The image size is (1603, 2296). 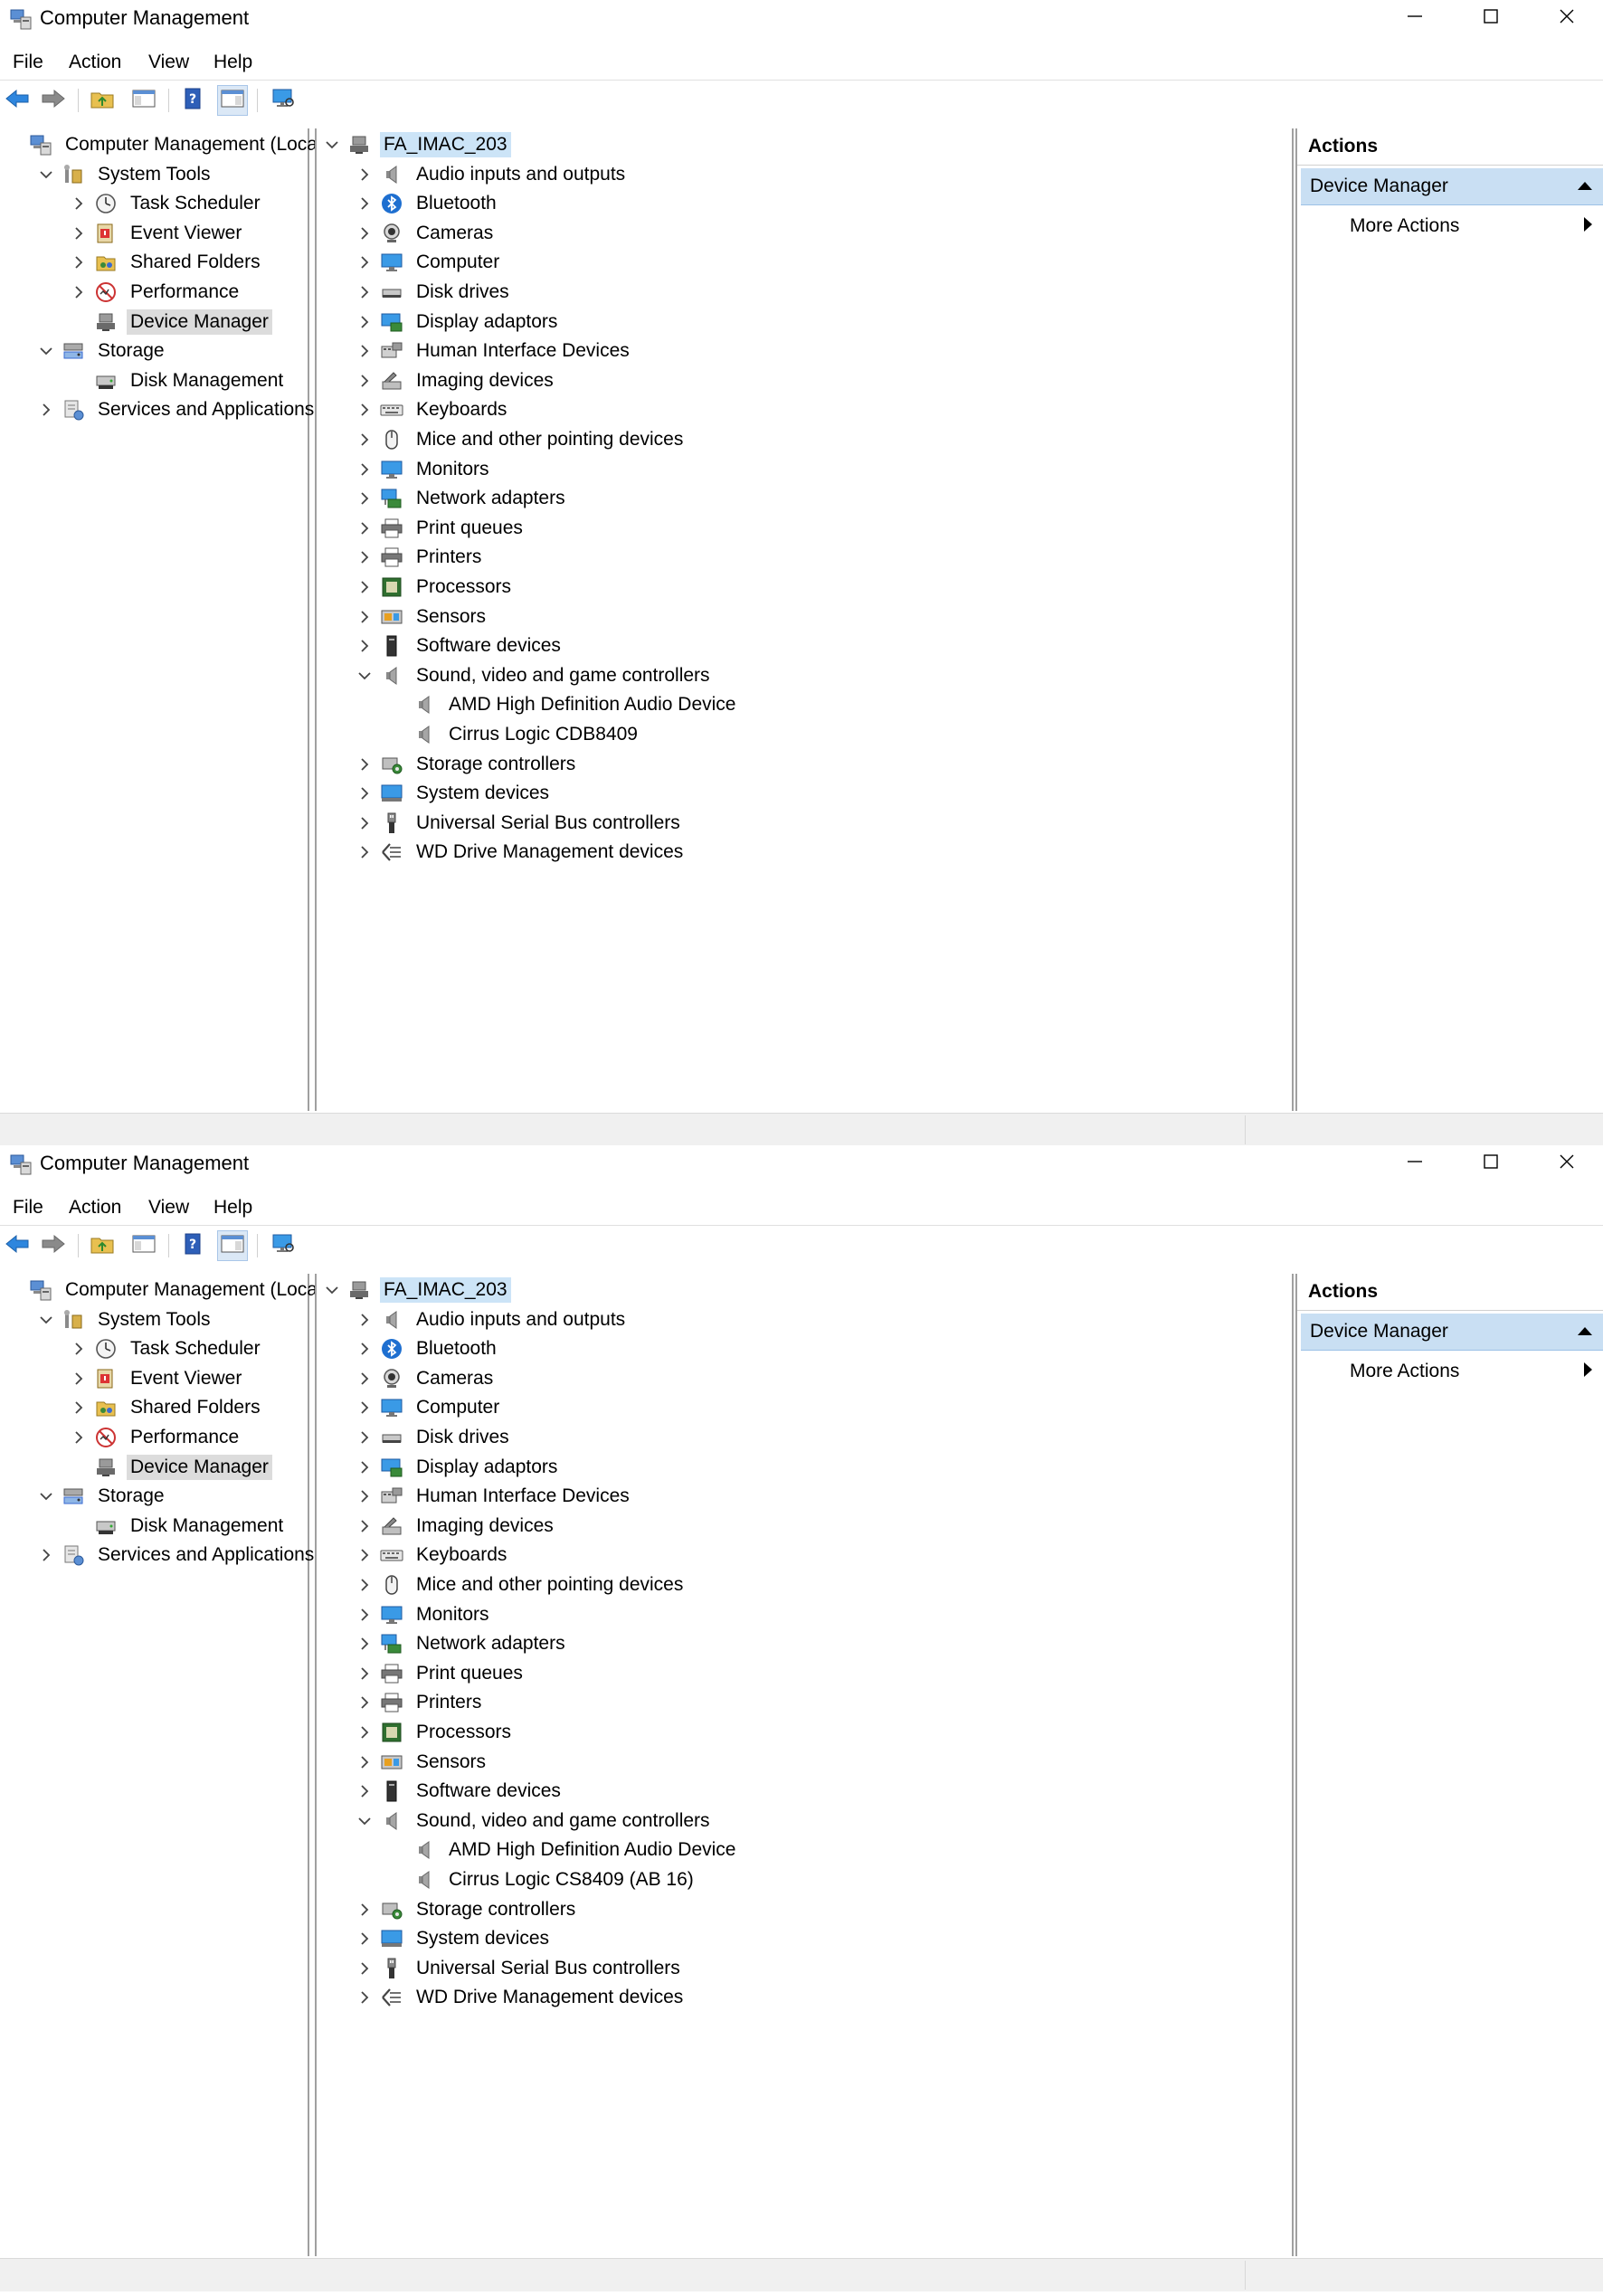 I want to click on device-tree-item: Cirrus Logic CS8409 (AB 16), so click(x=542, y=1879).